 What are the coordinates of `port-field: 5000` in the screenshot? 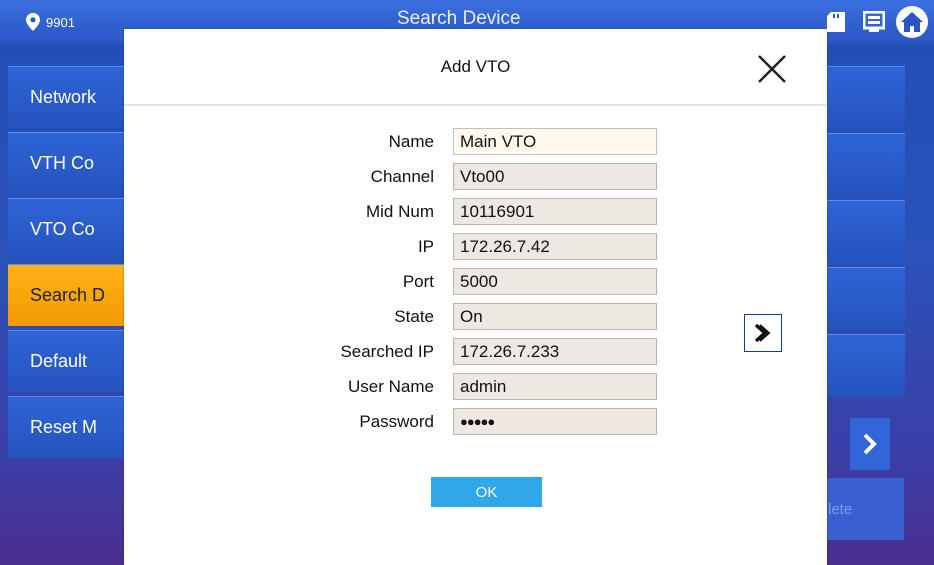 It's located at (555, 281).